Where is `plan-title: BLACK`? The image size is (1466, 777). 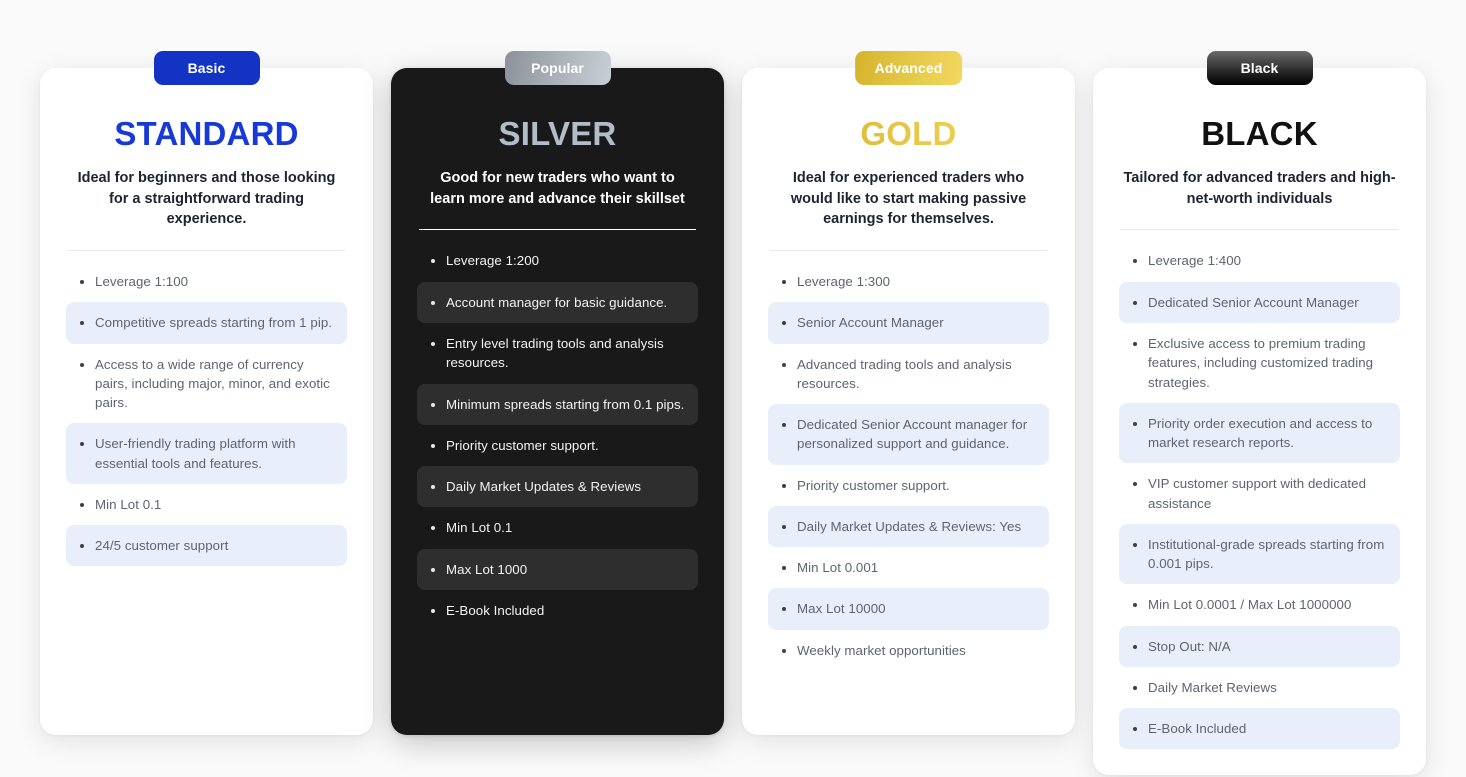
plan-title: BLACK is located at coordinates (1259, 133).